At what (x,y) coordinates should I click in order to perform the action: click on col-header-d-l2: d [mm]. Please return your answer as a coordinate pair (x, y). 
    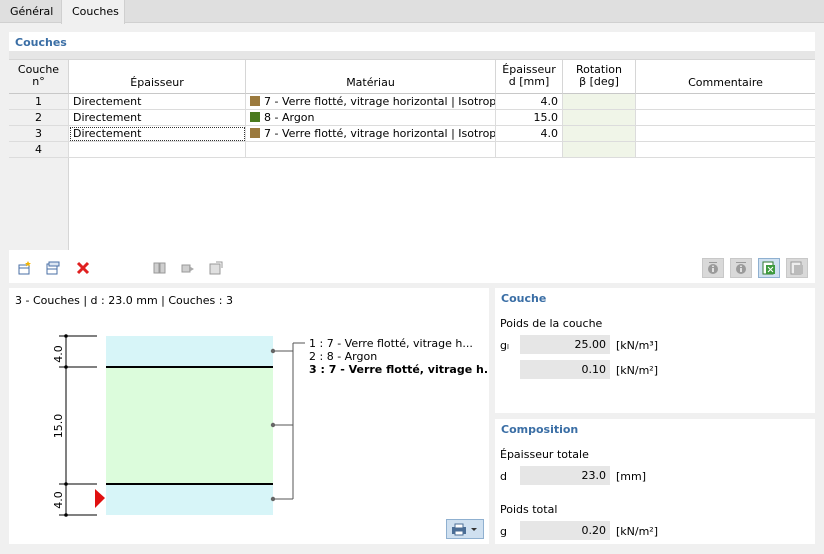
    Looking at the image, I should click on (529, 81).